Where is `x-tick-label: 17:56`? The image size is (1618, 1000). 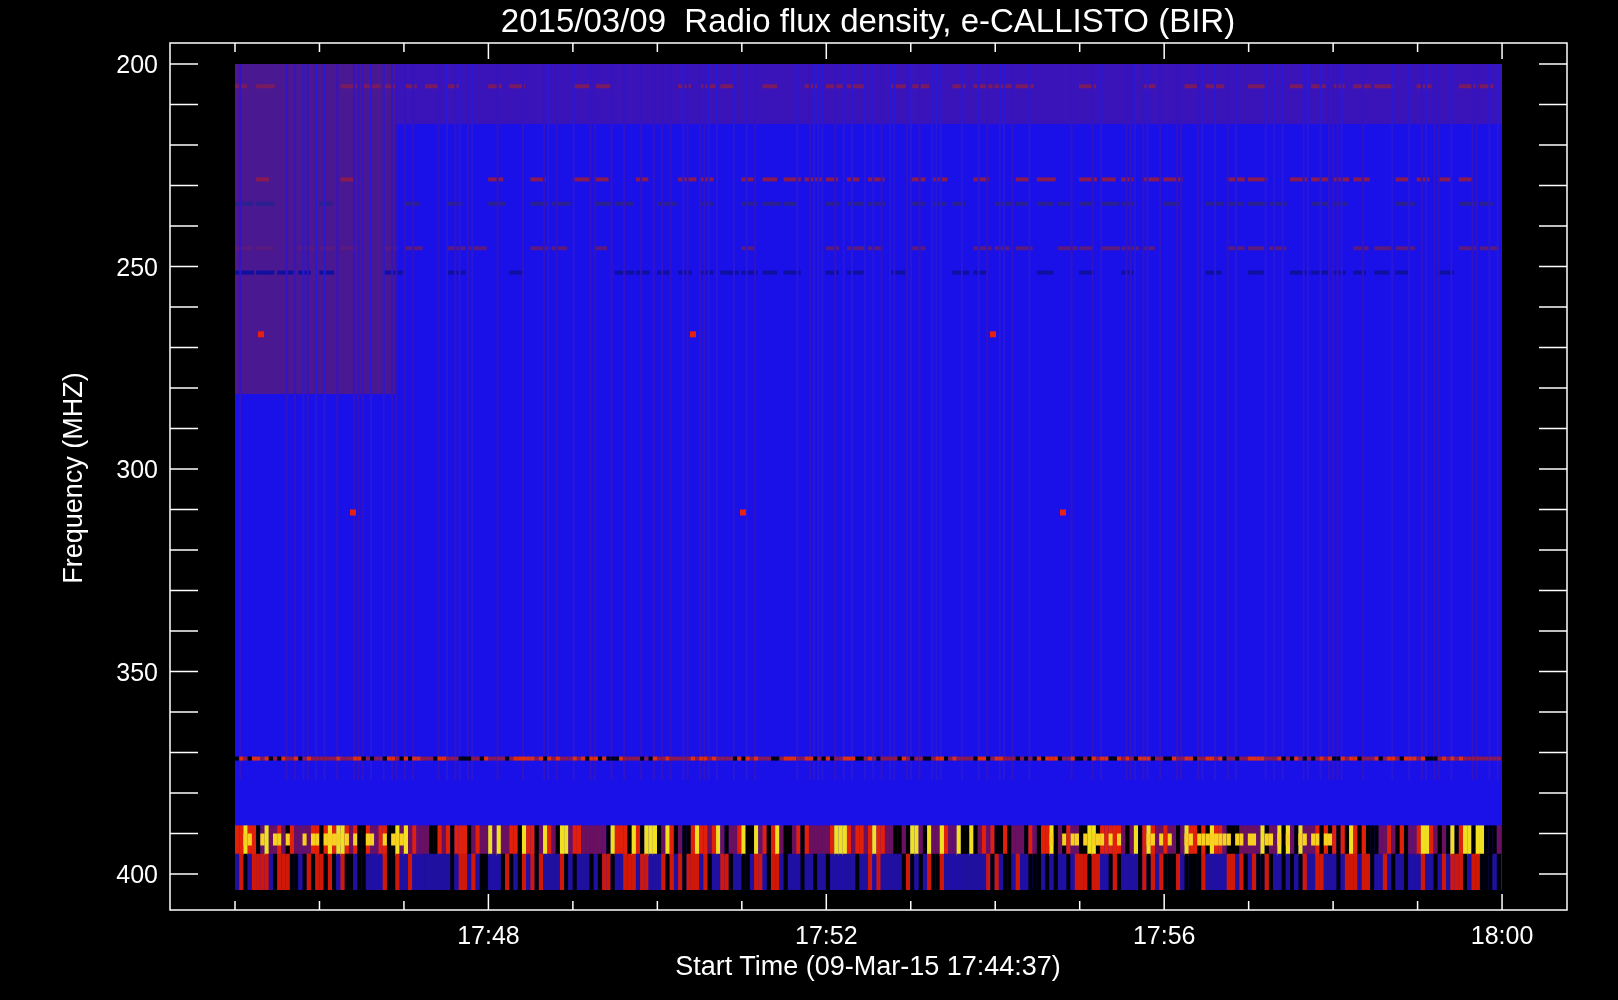 x-tick-label: 17:56 is located at coordinates (1164, 935).